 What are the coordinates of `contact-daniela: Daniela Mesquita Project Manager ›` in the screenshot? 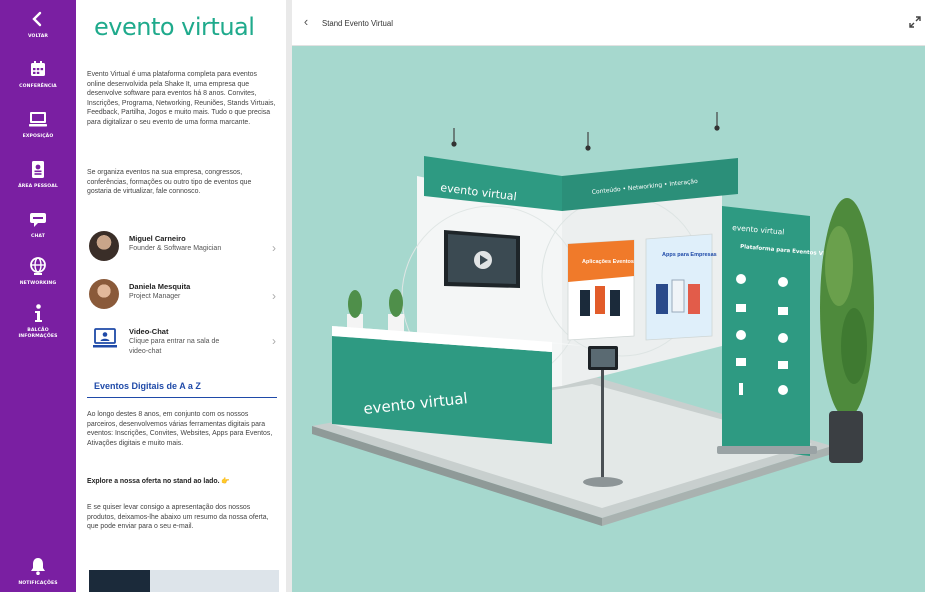 It's located at (183, 295).